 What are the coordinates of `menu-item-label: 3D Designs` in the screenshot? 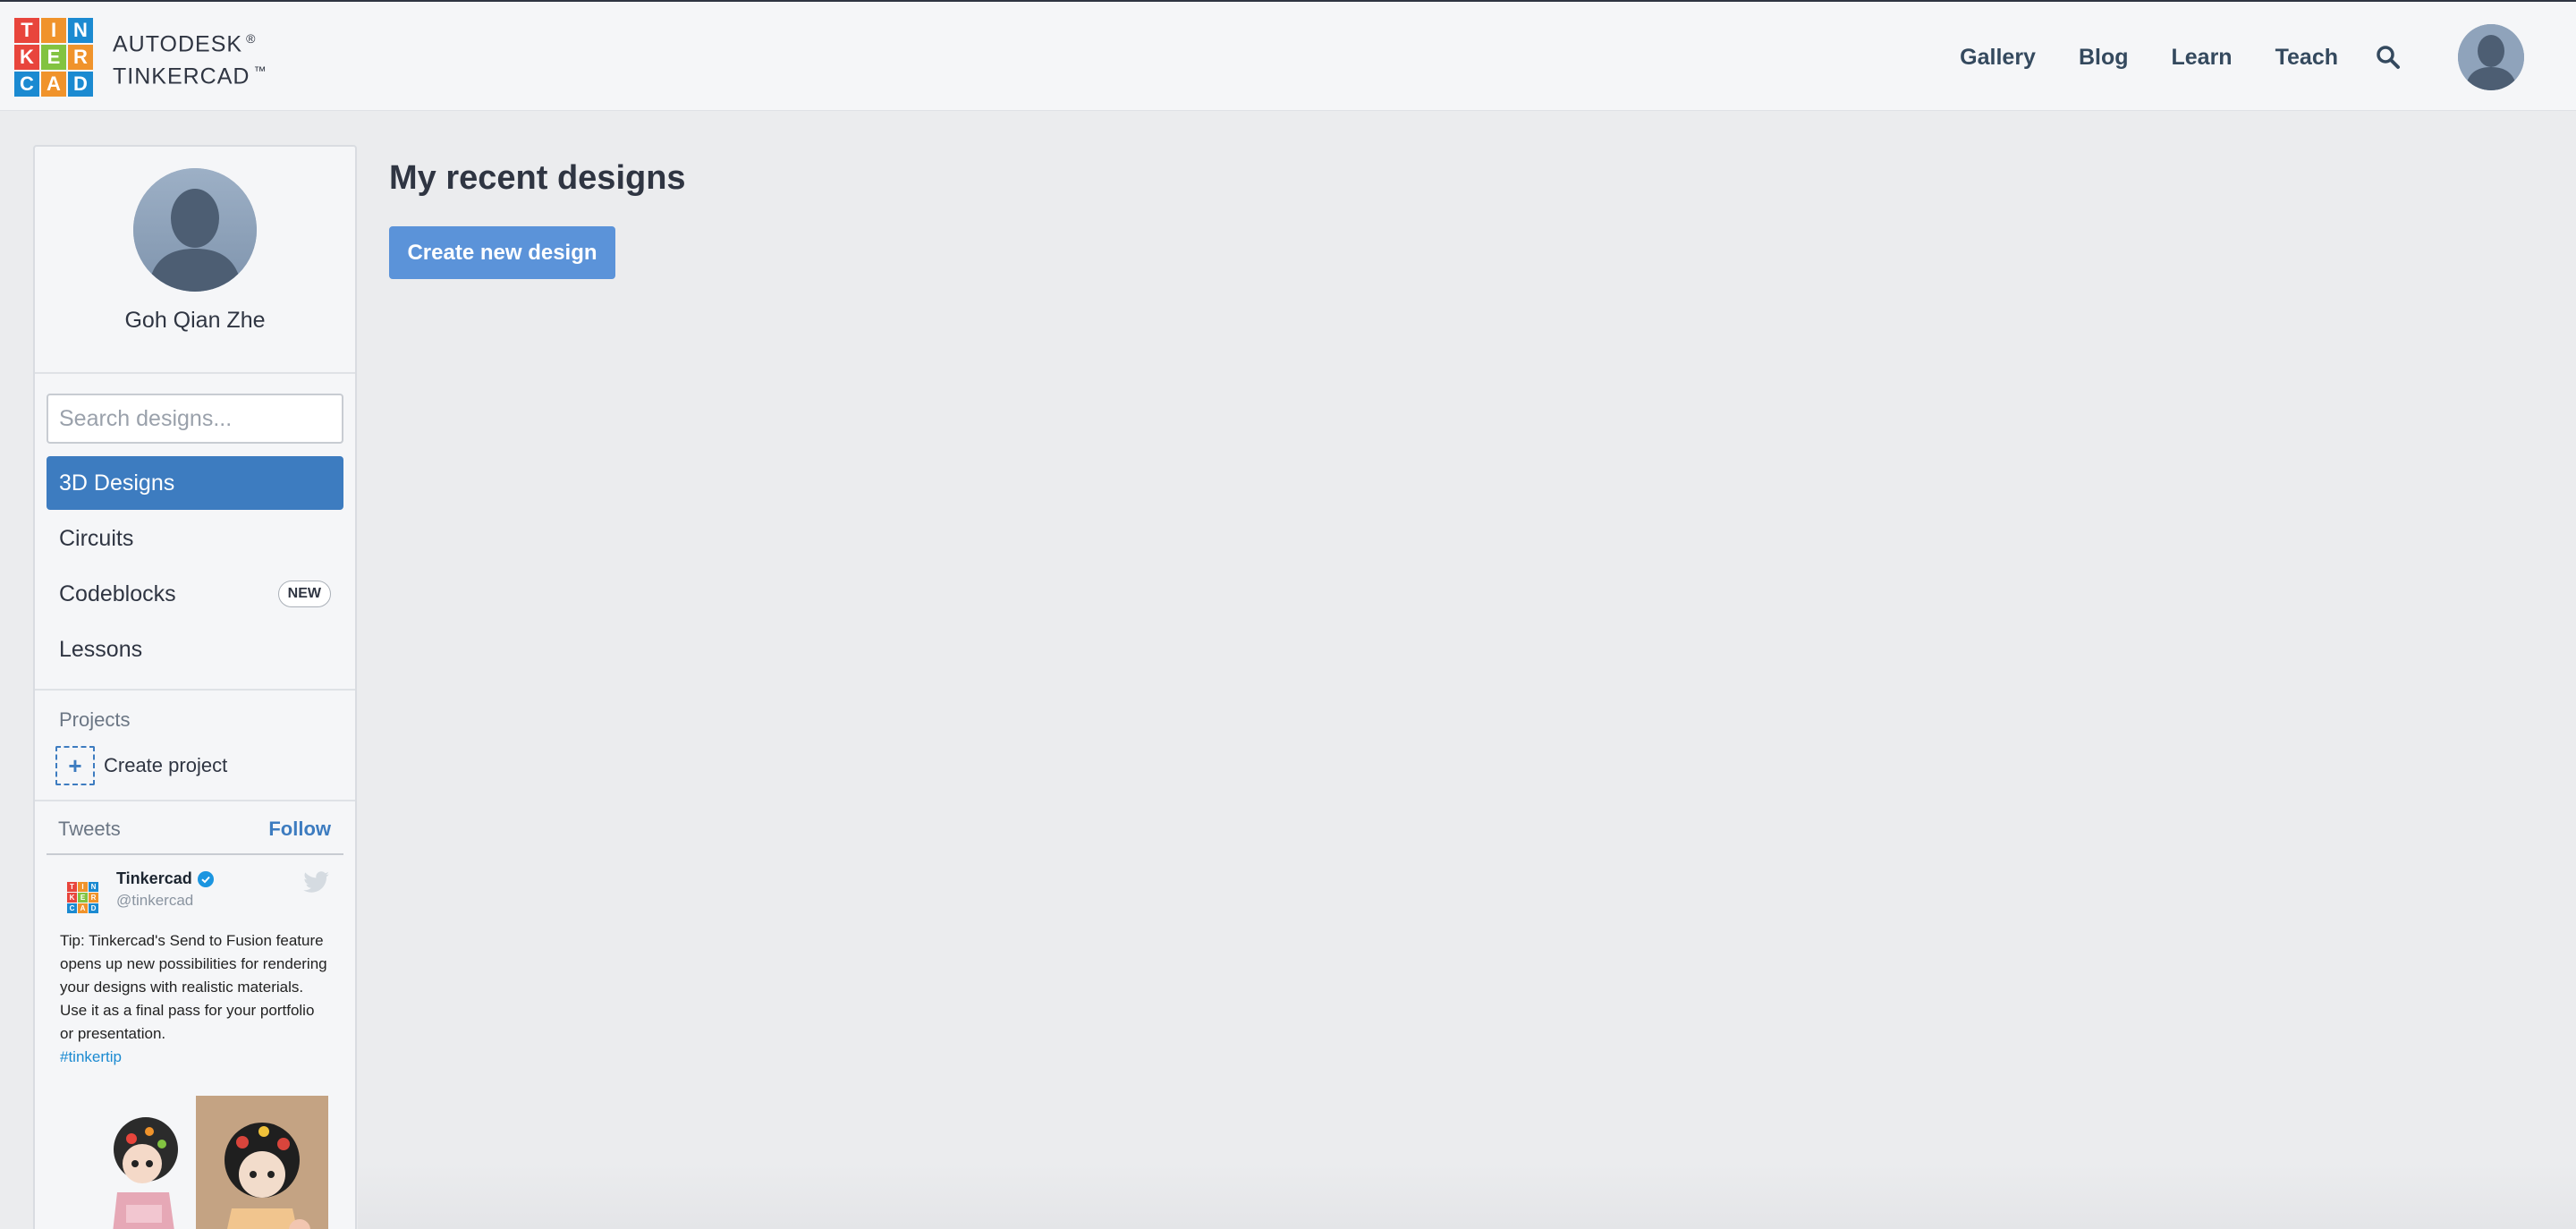 It's located at (117, 483).